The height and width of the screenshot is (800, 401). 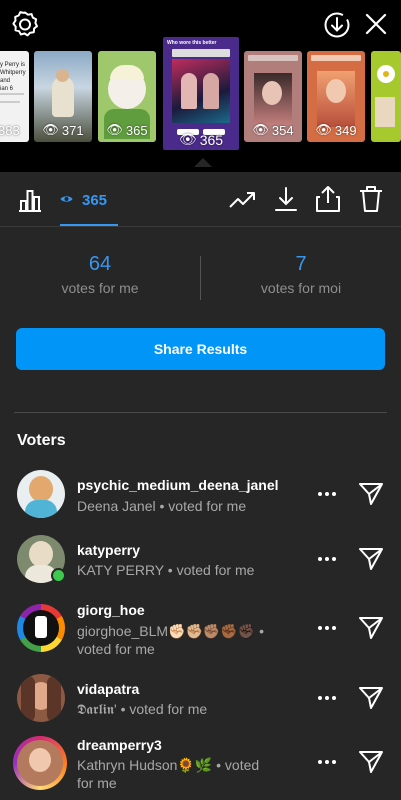 I want to click on poll-label: votes for me, so click(x=100, y=288).